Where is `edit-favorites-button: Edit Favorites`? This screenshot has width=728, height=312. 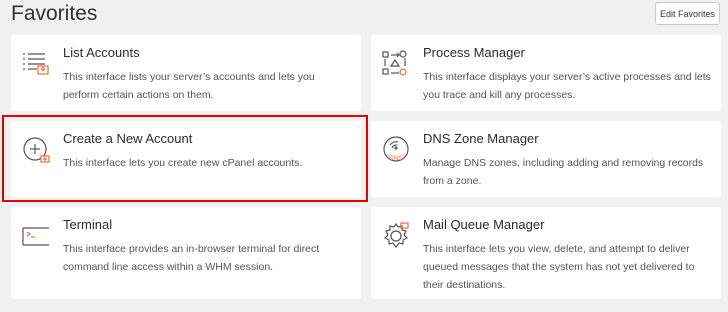 edit-favorites-button: Edit Favorites is located at coordinates (687, 13).